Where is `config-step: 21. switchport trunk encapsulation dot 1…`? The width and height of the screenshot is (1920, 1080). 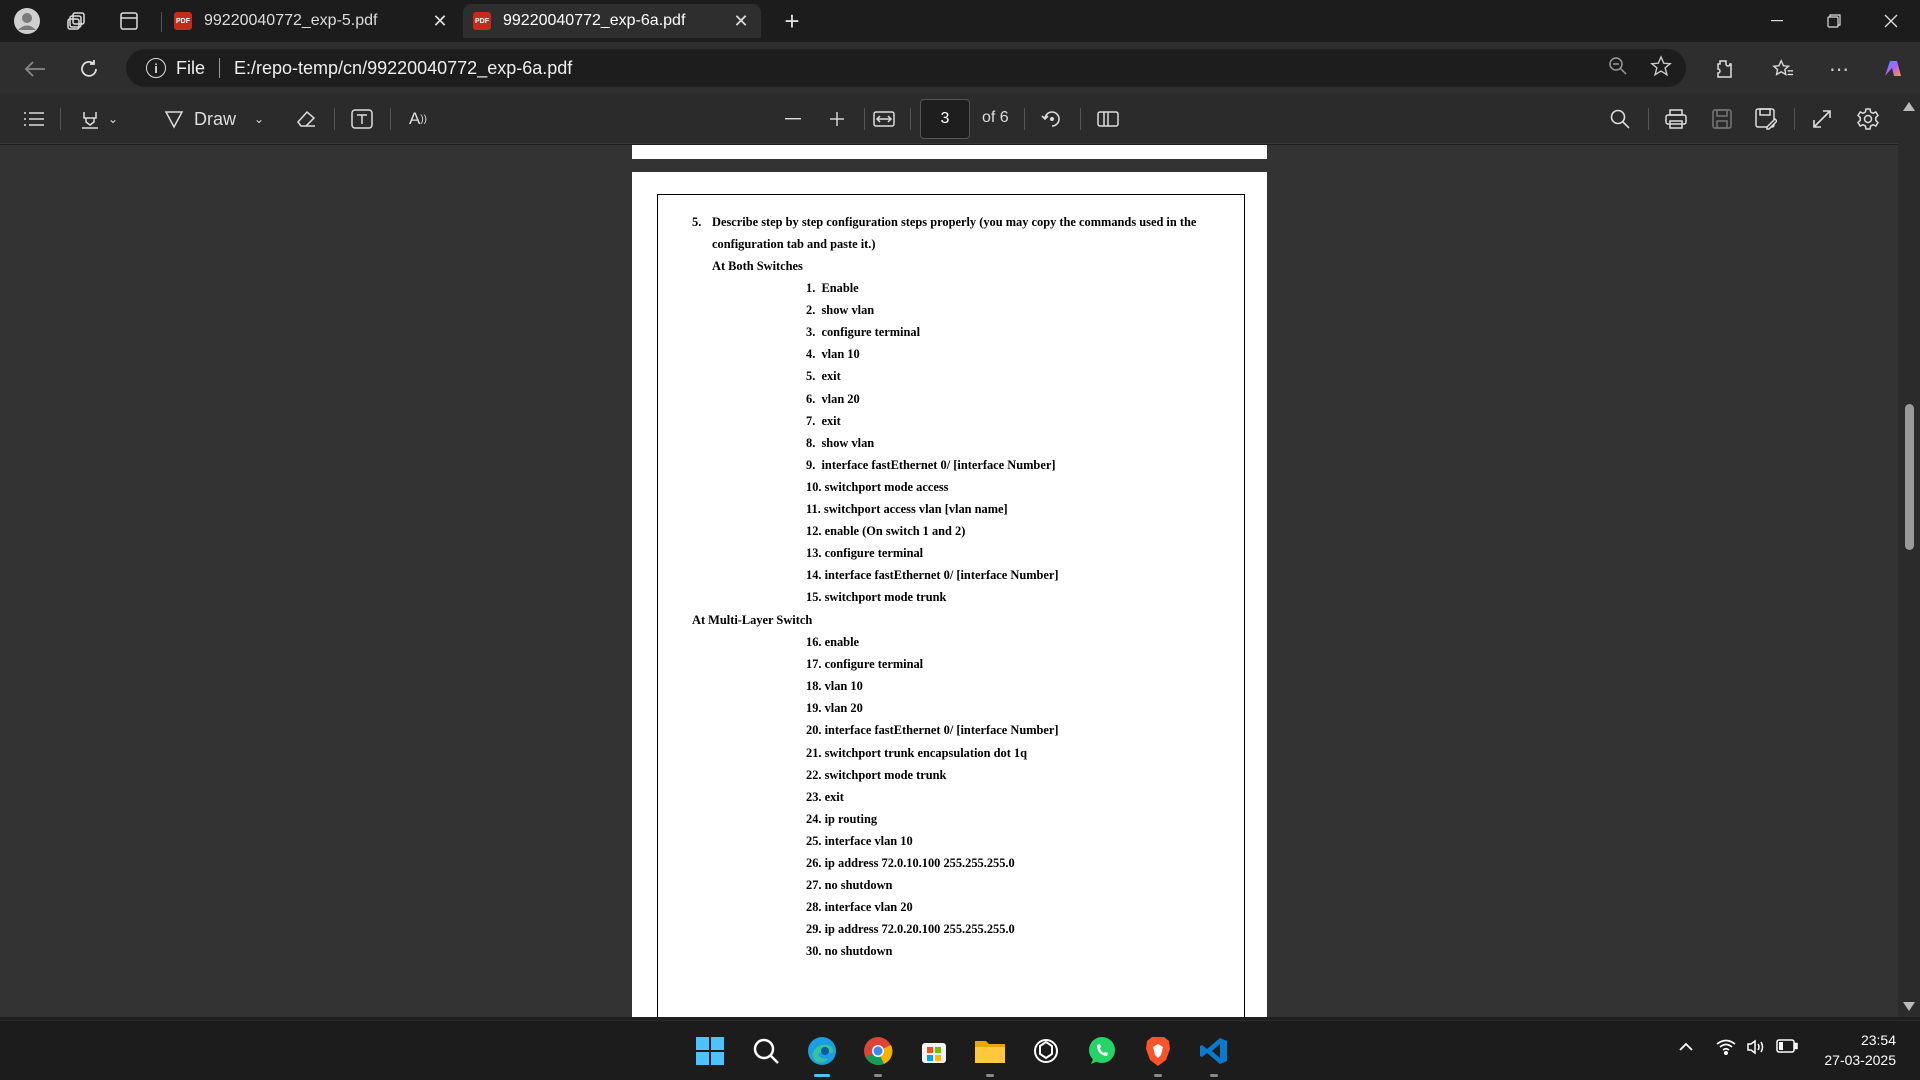 config-step: 21. switchport trunk encapsulation dot 1… is located at coordinates (916, 752).